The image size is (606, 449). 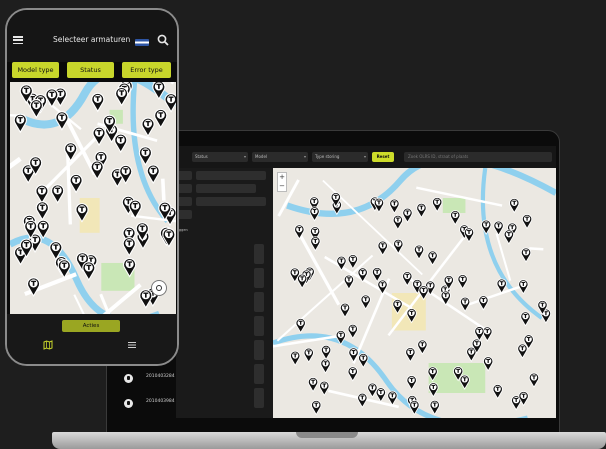 What do you see at coordinates (146, 70) in the screenshot?
I see `filter-error-type-button: Error type` at bounding box center [146, 70].